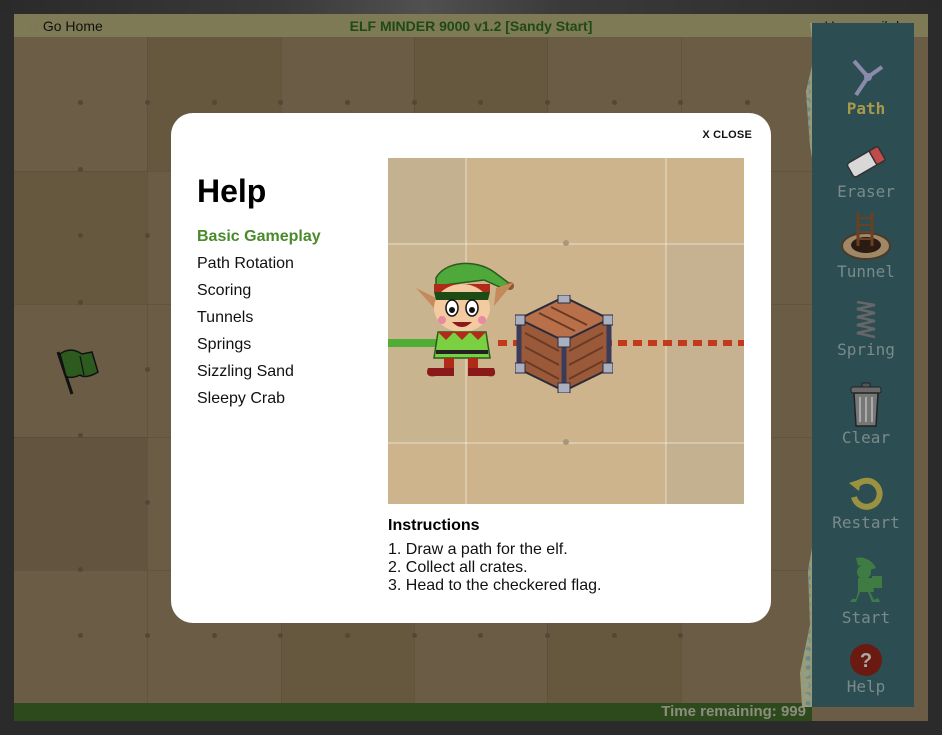 Image resolution: width=942 pixels, height=735 pixels. What do you see at coordinates (259, 349) in the screenshot?
I see `help-topic-springs: Springs` at bounding box center [259, 349].